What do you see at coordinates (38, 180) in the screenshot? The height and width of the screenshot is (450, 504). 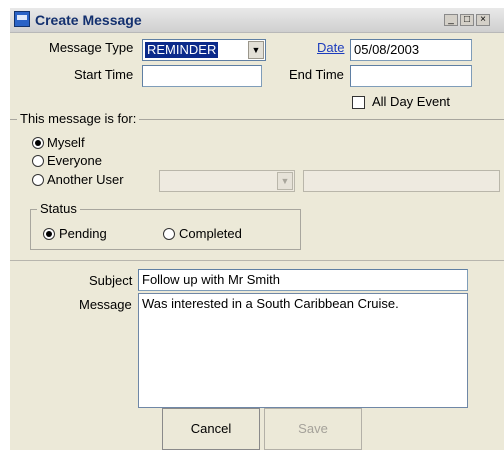 I see `radio-another-user` at bounding box center [38, 180].